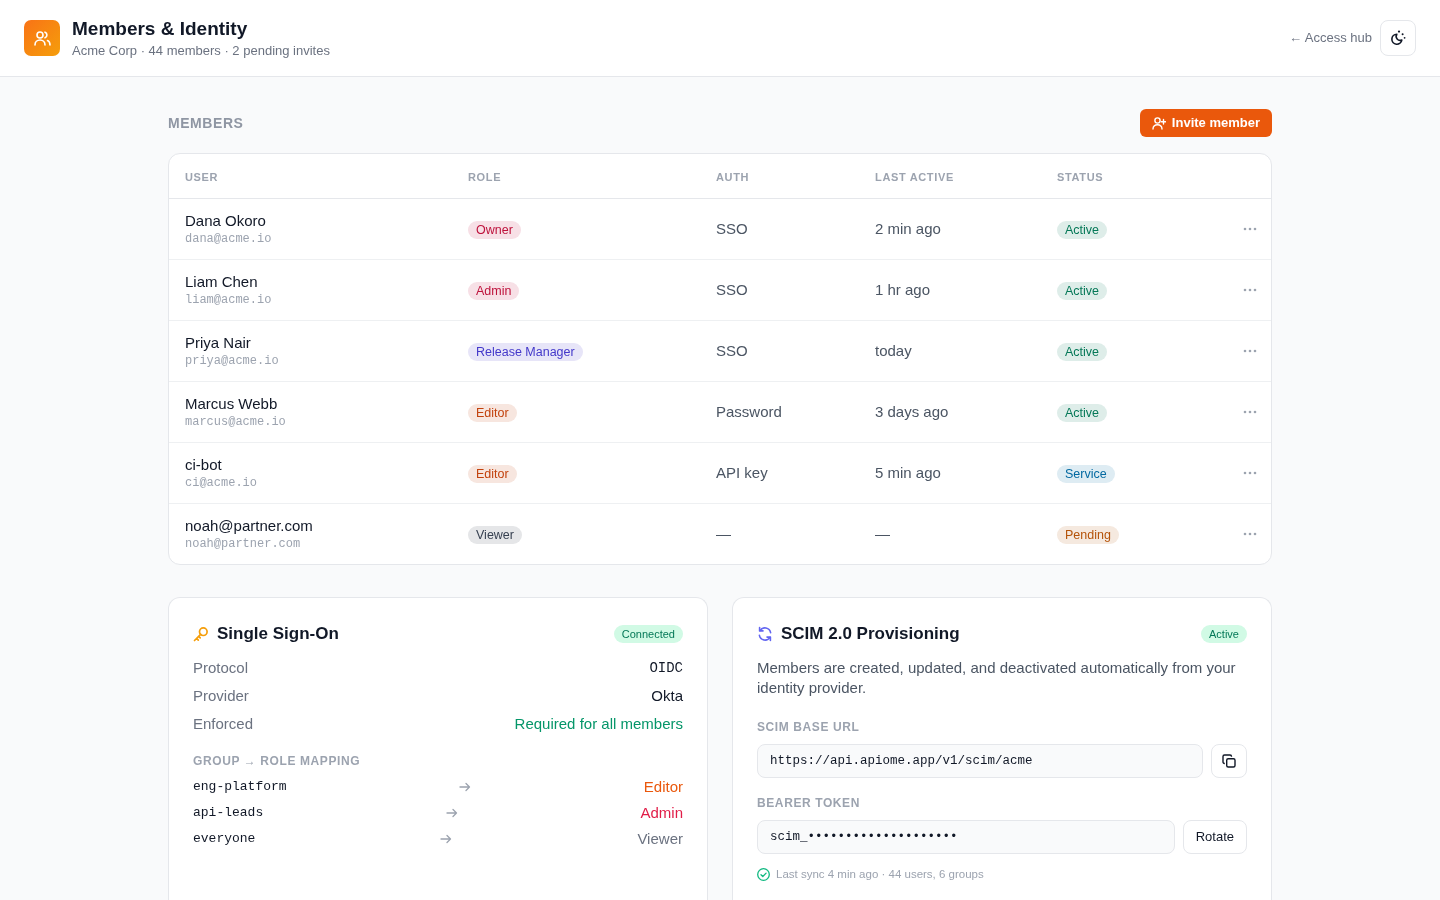  I want to click on member-email: ci@acme.io, so click(221, 483).